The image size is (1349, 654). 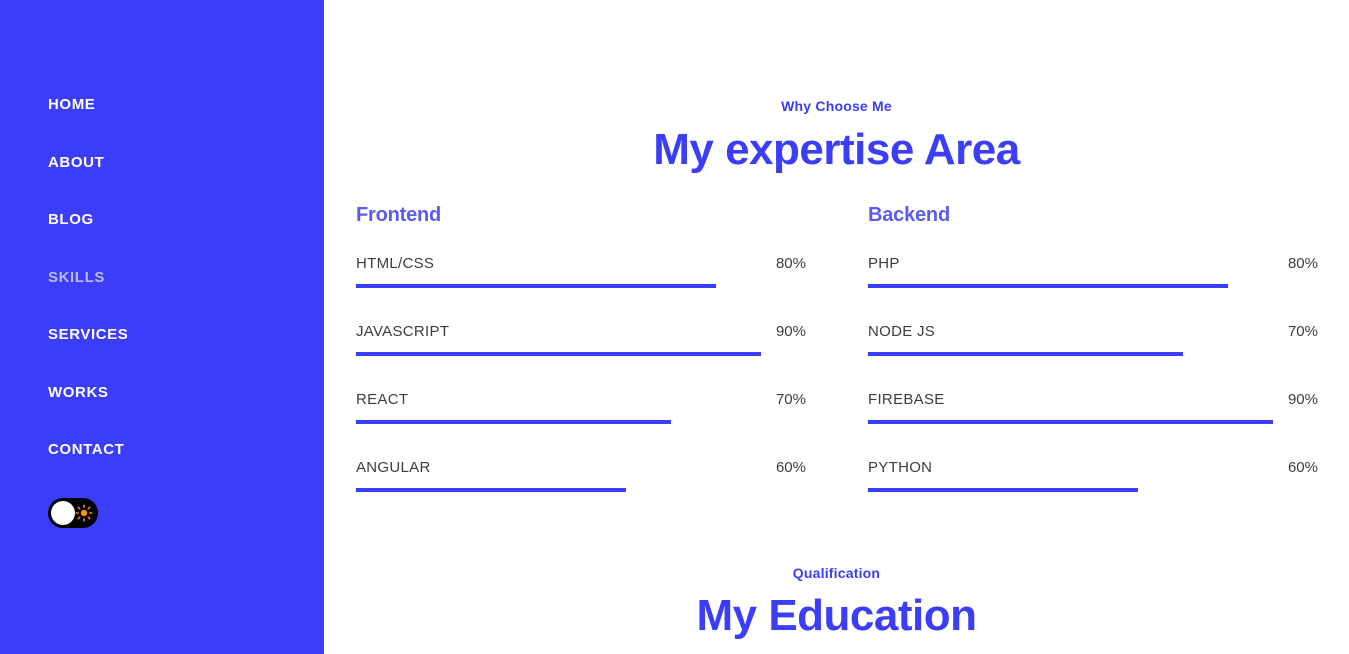 What do you see at coordinates (581, 476) in the screenshot?
I see `skill-row: ANGULAR 60%` at bounding box center [581, 476].